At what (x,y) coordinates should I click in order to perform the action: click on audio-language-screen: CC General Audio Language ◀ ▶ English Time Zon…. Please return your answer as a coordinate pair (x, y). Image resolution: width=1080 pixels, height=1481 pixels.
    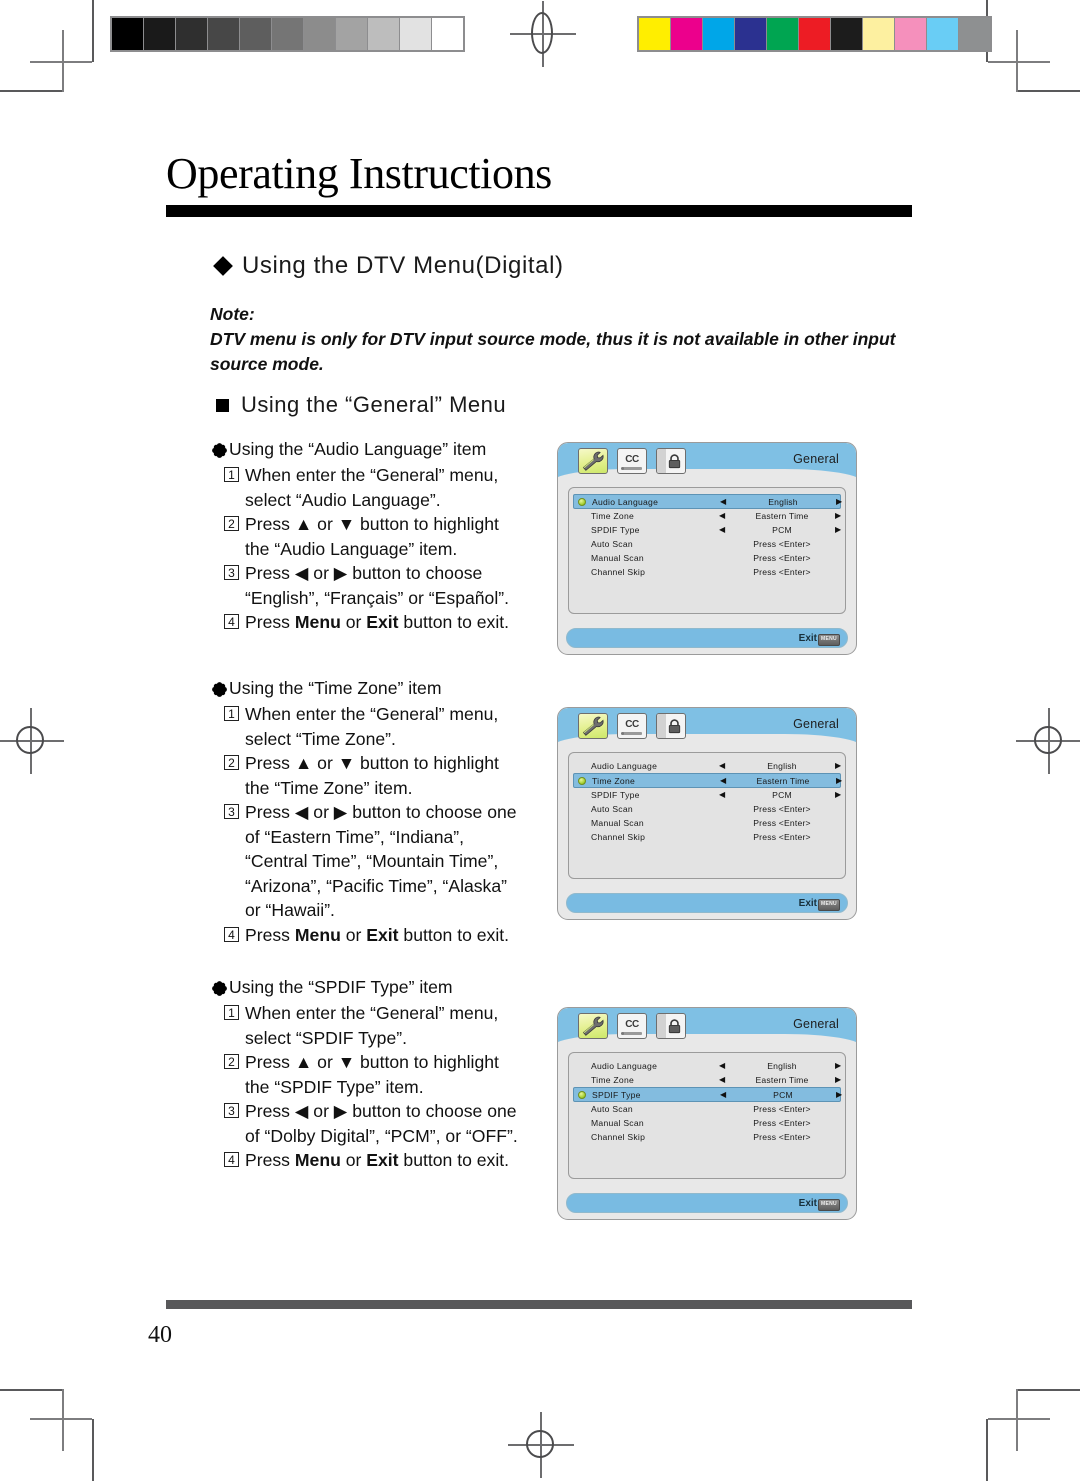
    Looking at the image, I should click on (707, 548).